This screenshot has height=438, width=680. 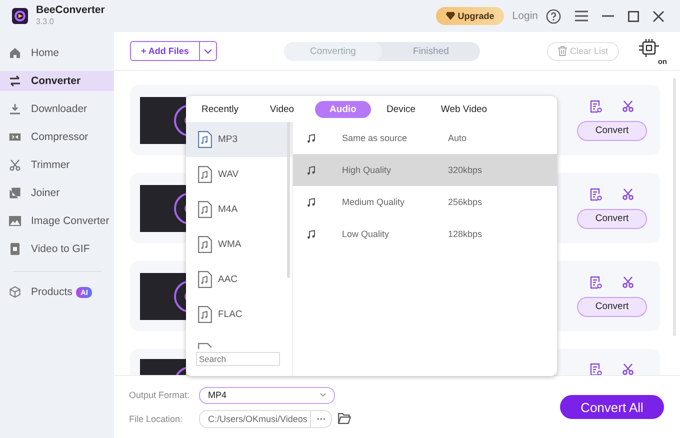 I want to click on format-item: WMA, so click(x=239, y=244).